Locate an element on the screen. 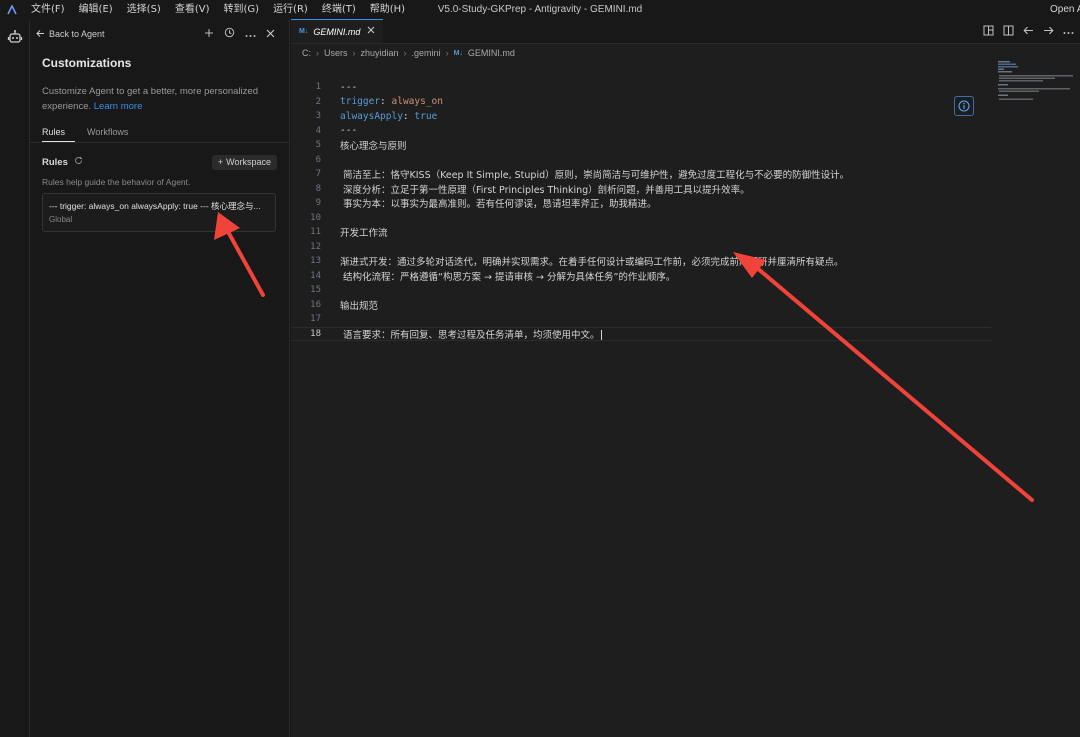 The height and width of the screenshot is (737, 1080). breadcrumb-gemini-folder: .gemini is located at coordinates (426, 53).